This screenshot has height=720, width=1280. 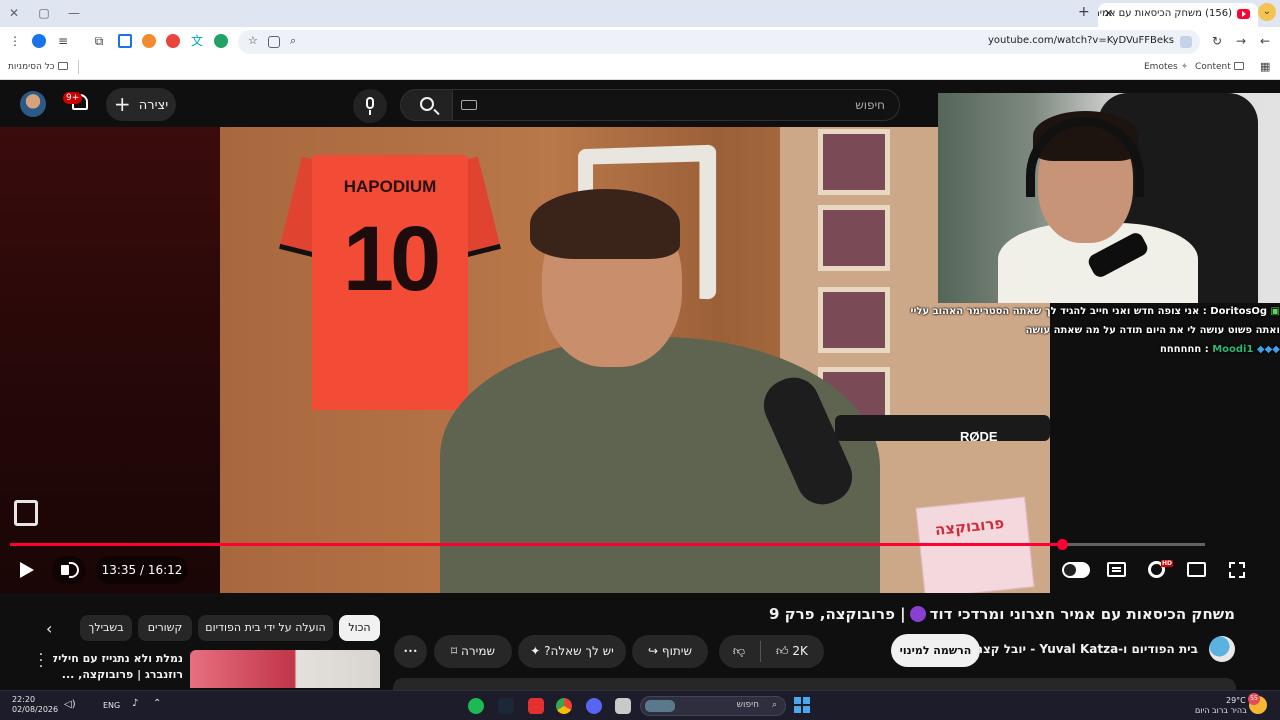 I want to click on clock-date: 02/08/2026, so click(x=35, y=710).